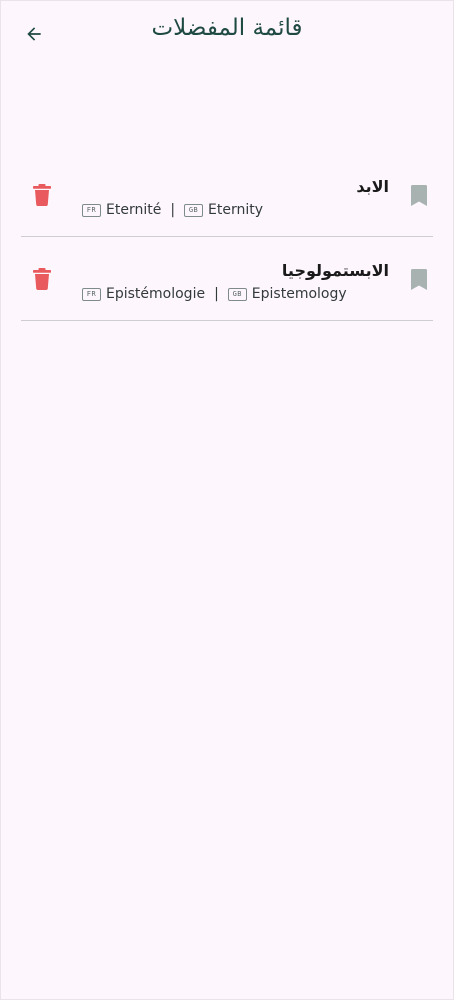  I want to click on page-title: قائمة المفضلات, so click(227, 28).